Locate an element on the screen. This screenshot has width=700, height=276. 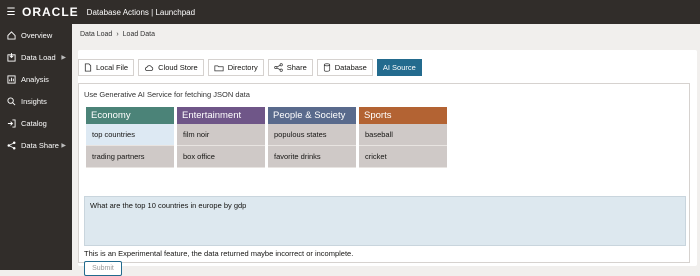
prompt-option: baseball is located at coordinates (403, 135).